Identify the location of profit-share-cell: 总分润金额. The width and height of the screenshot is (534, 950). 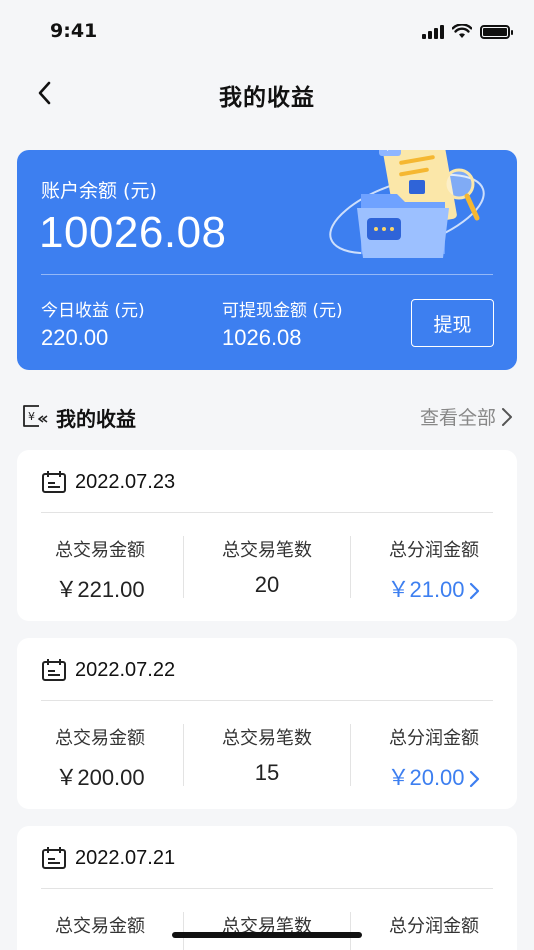
(434, 925).